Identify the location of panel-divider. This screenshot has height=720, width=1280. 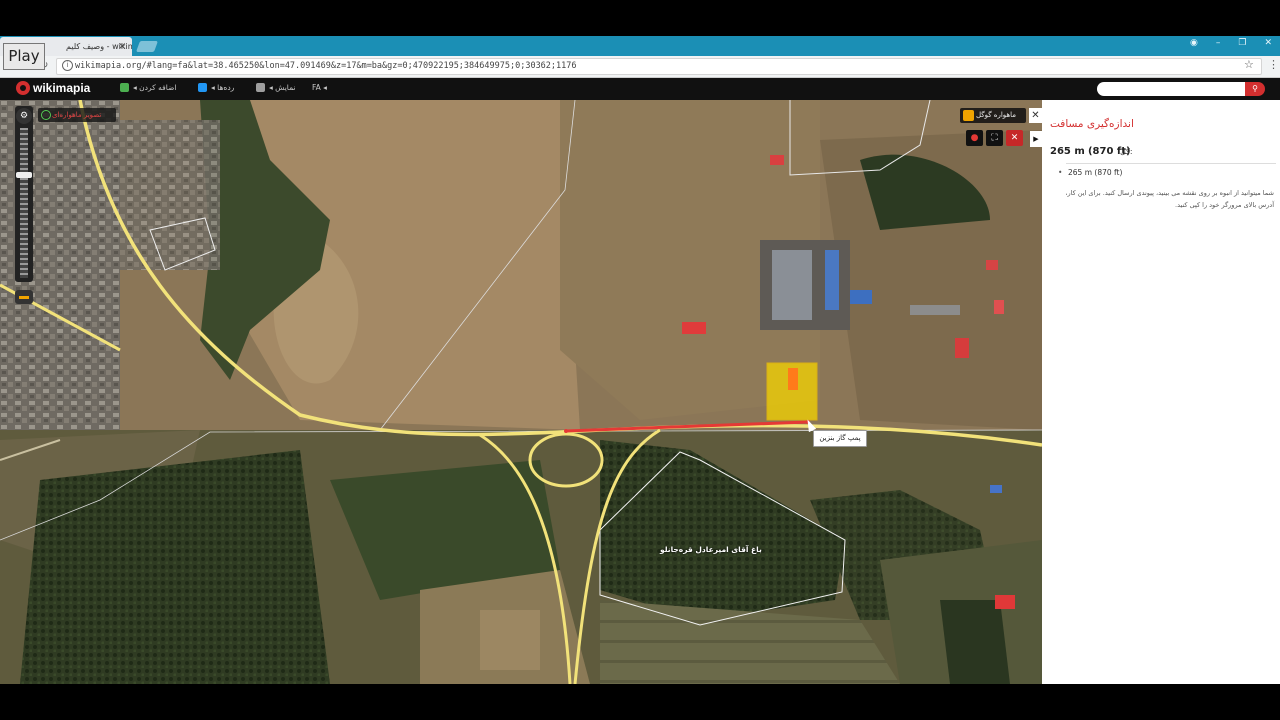
(1171, 163).